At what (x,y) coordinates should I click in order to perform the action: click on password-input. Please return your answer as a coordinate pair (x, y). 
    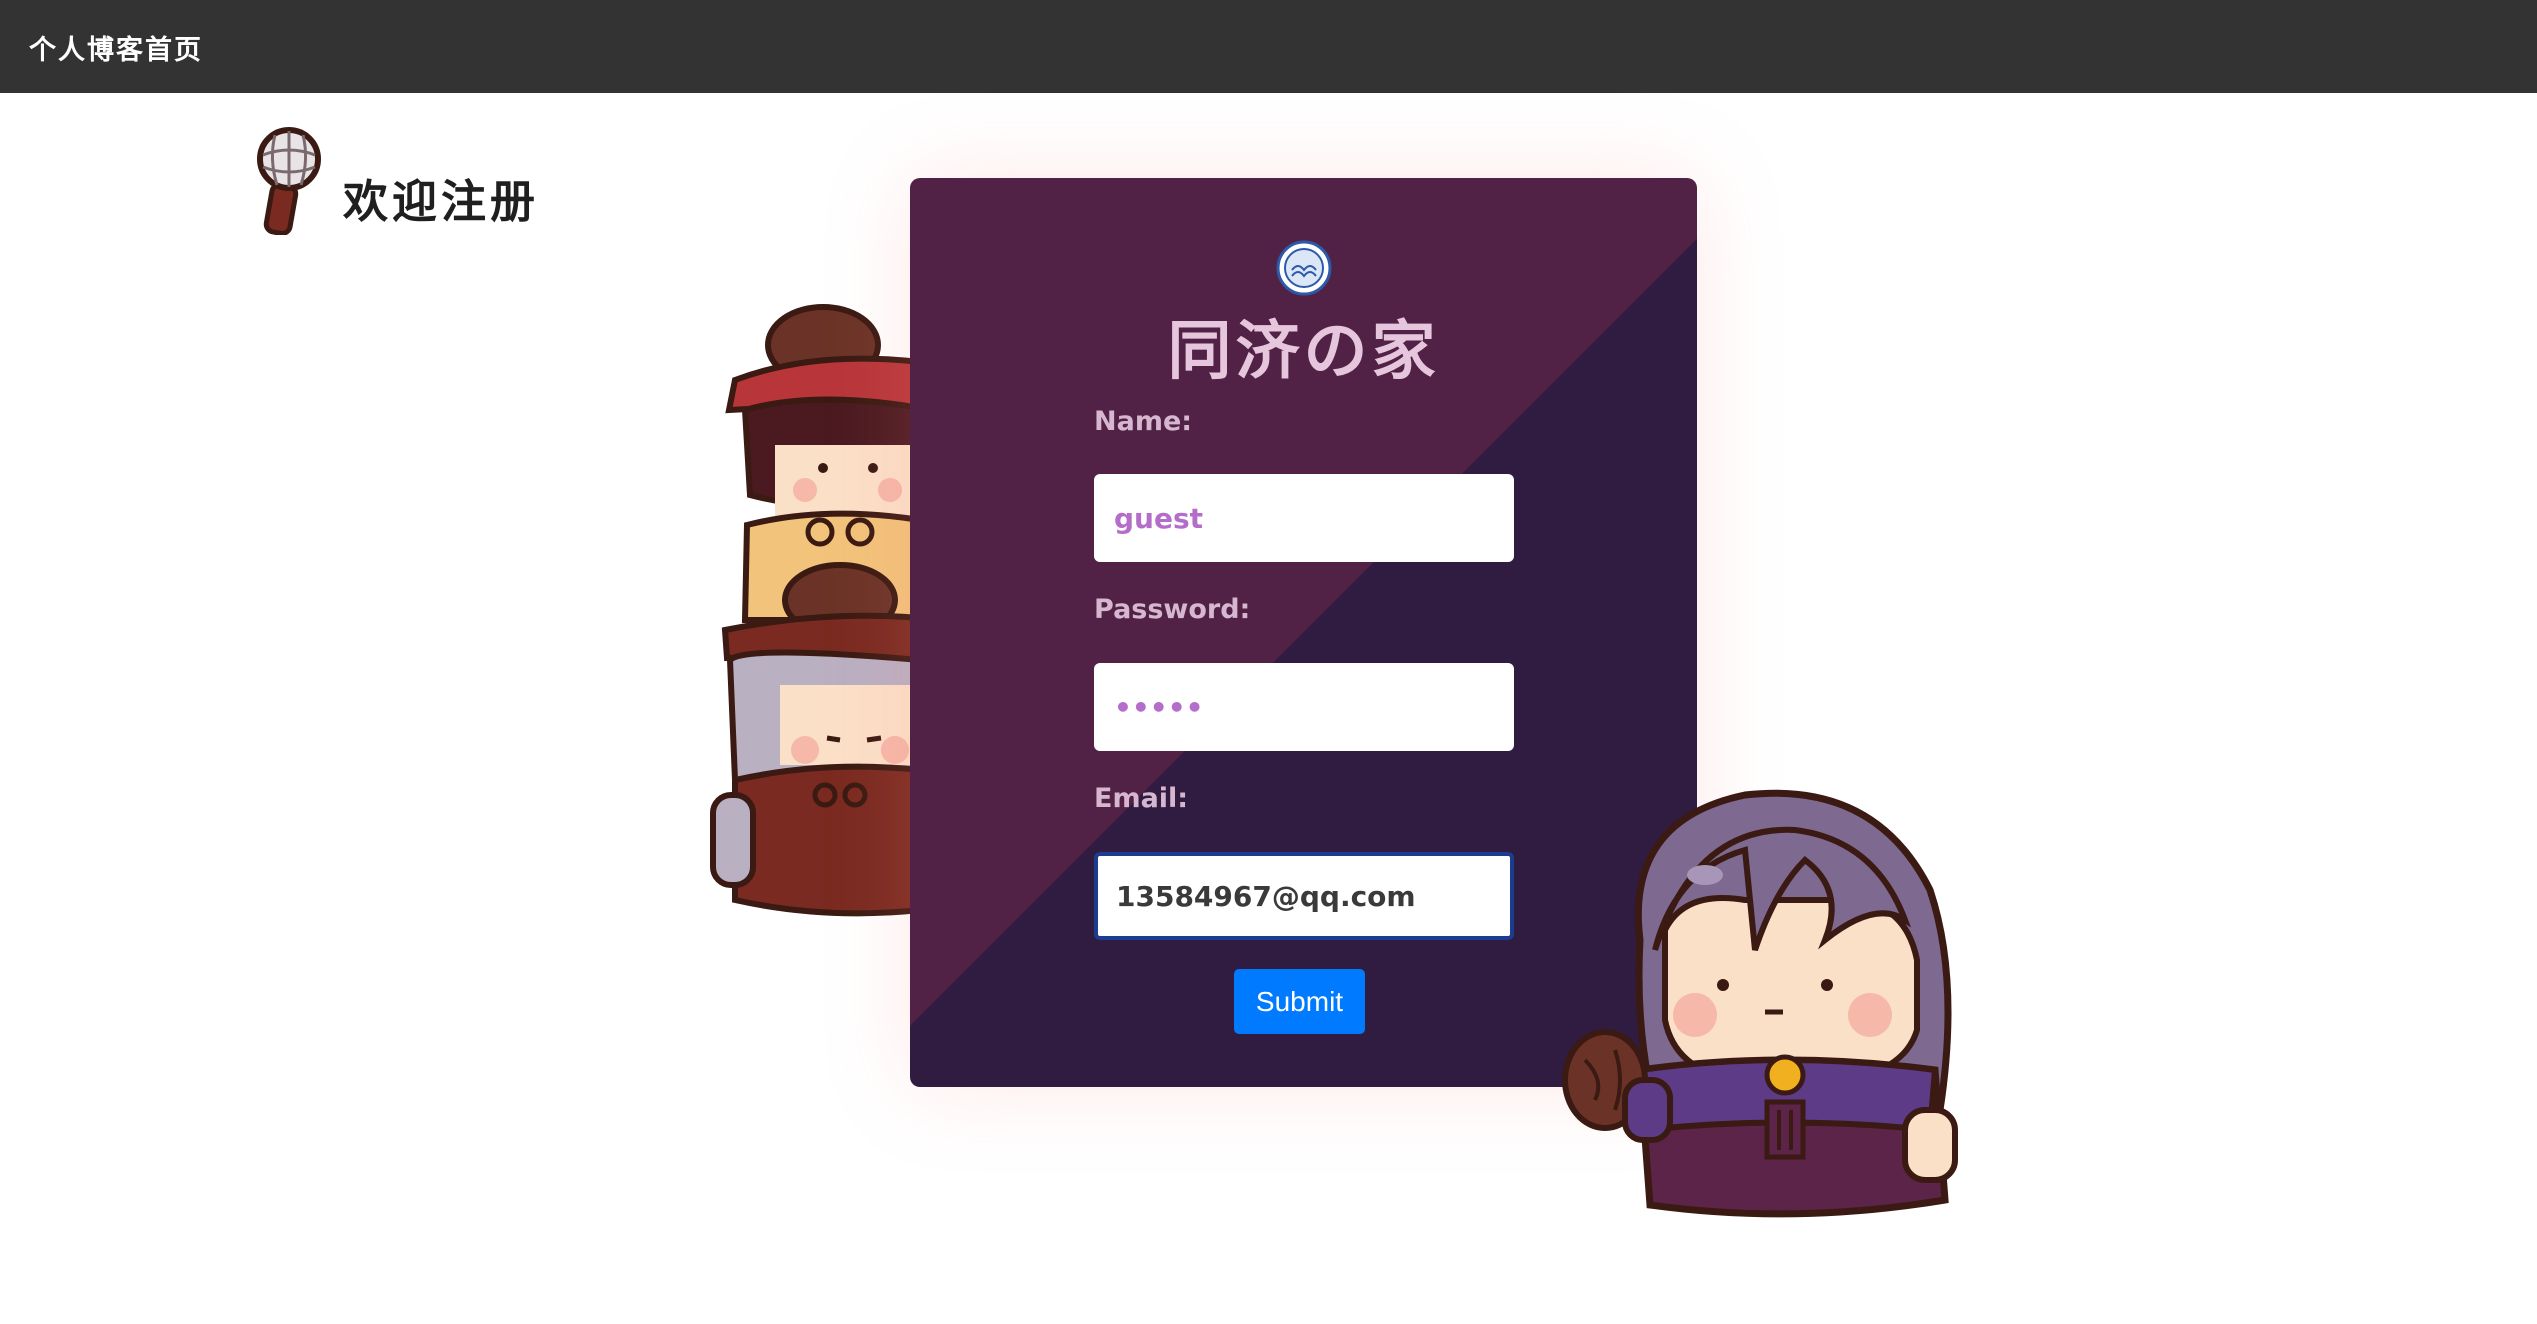
    Looking at the image, I should click on (1304, 707).